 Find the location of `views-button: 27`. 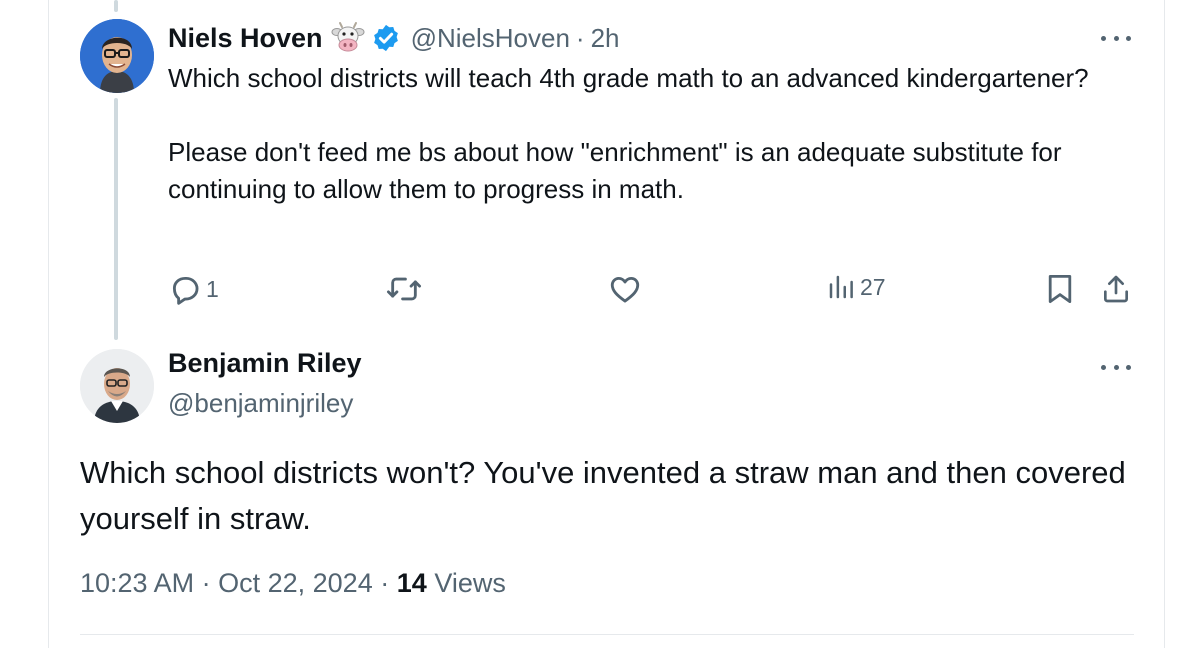

views-button: 27 is located at coordinates (856, 287).